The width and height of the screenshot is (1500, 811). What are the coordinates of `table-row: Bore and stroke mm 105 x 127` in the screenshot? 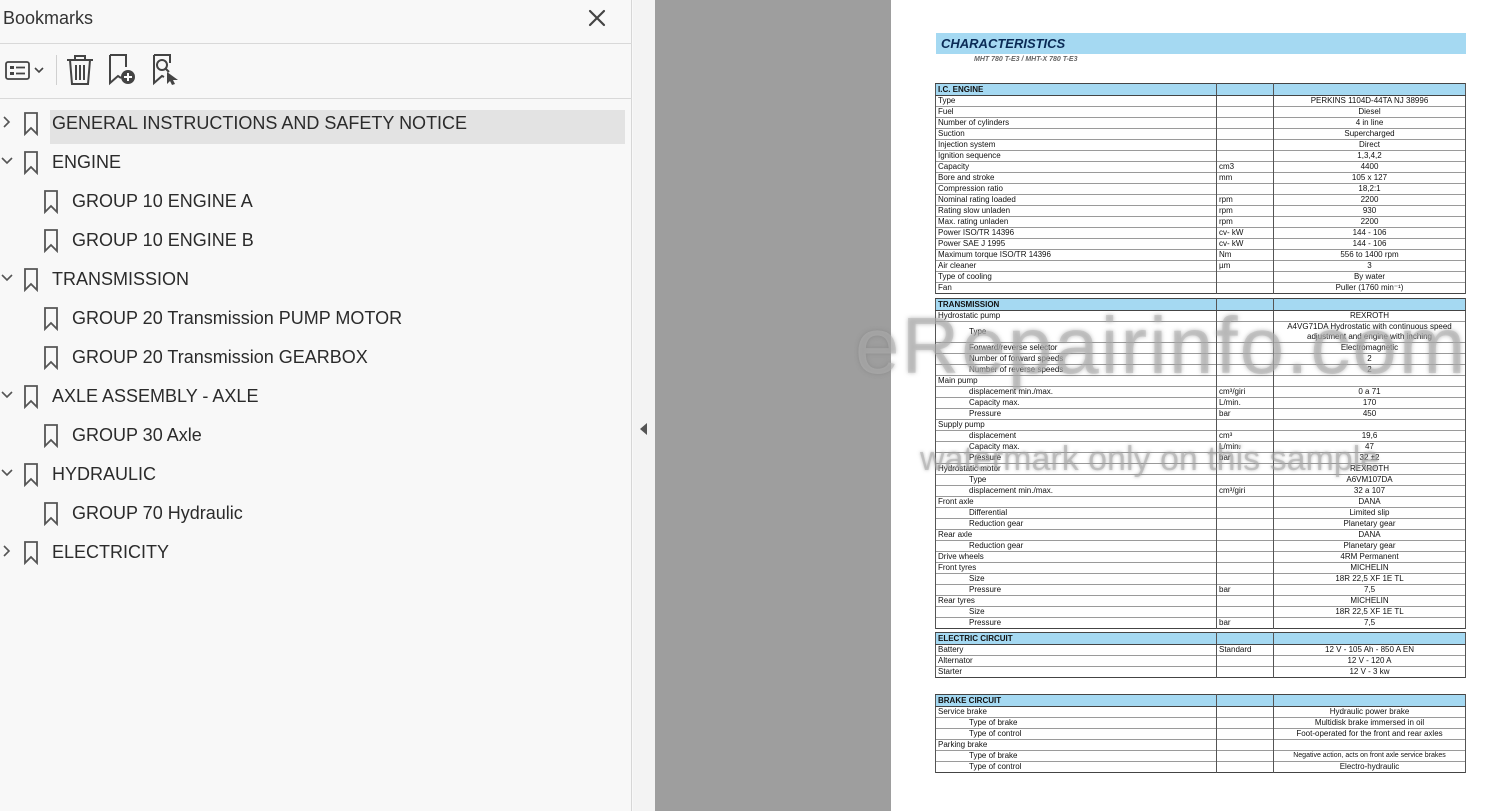 It's located at (1200, 178).